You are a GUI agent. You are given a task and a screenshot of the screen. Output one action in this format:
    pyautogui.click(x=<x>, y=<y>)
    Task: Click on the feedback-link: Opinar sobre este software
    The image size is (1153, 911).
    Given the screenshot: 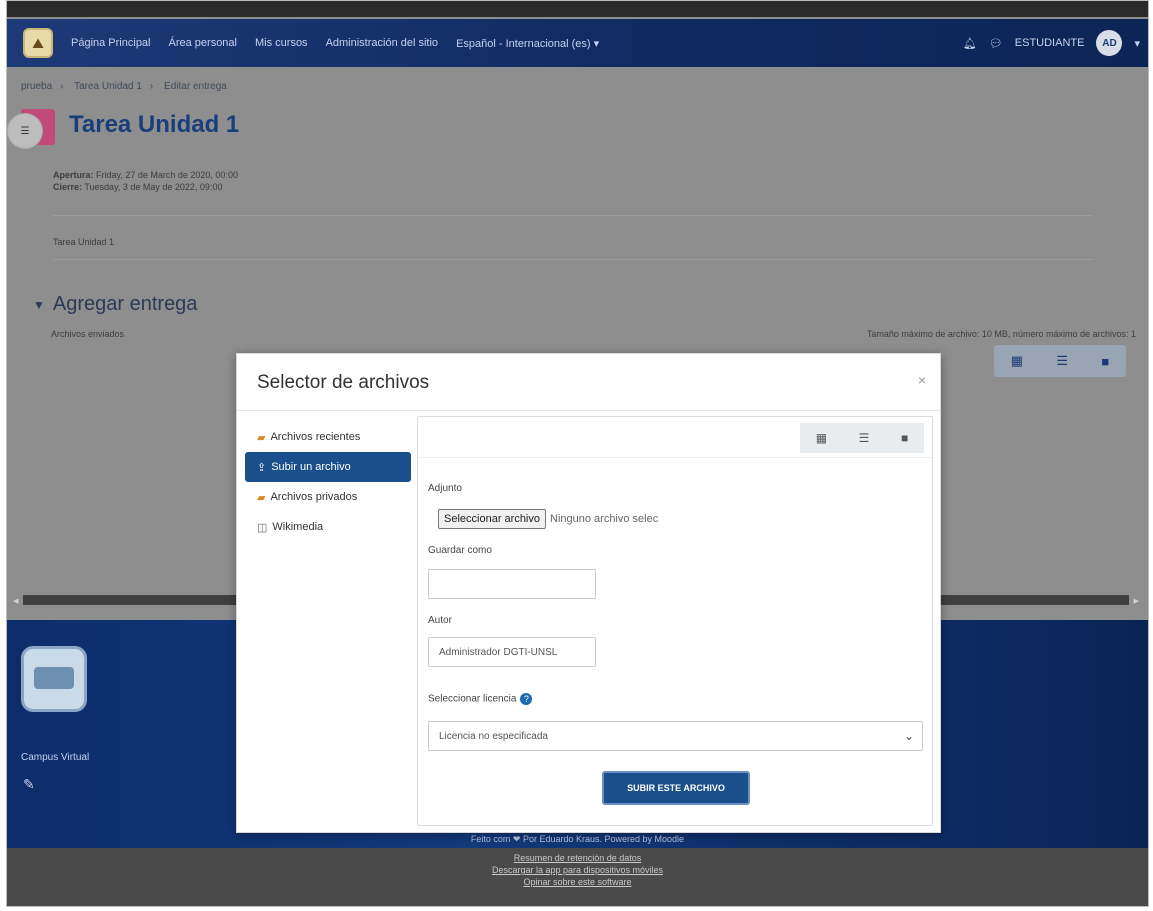 What is the action you would take?
    pyautogui.click(x=577, y=882)
    